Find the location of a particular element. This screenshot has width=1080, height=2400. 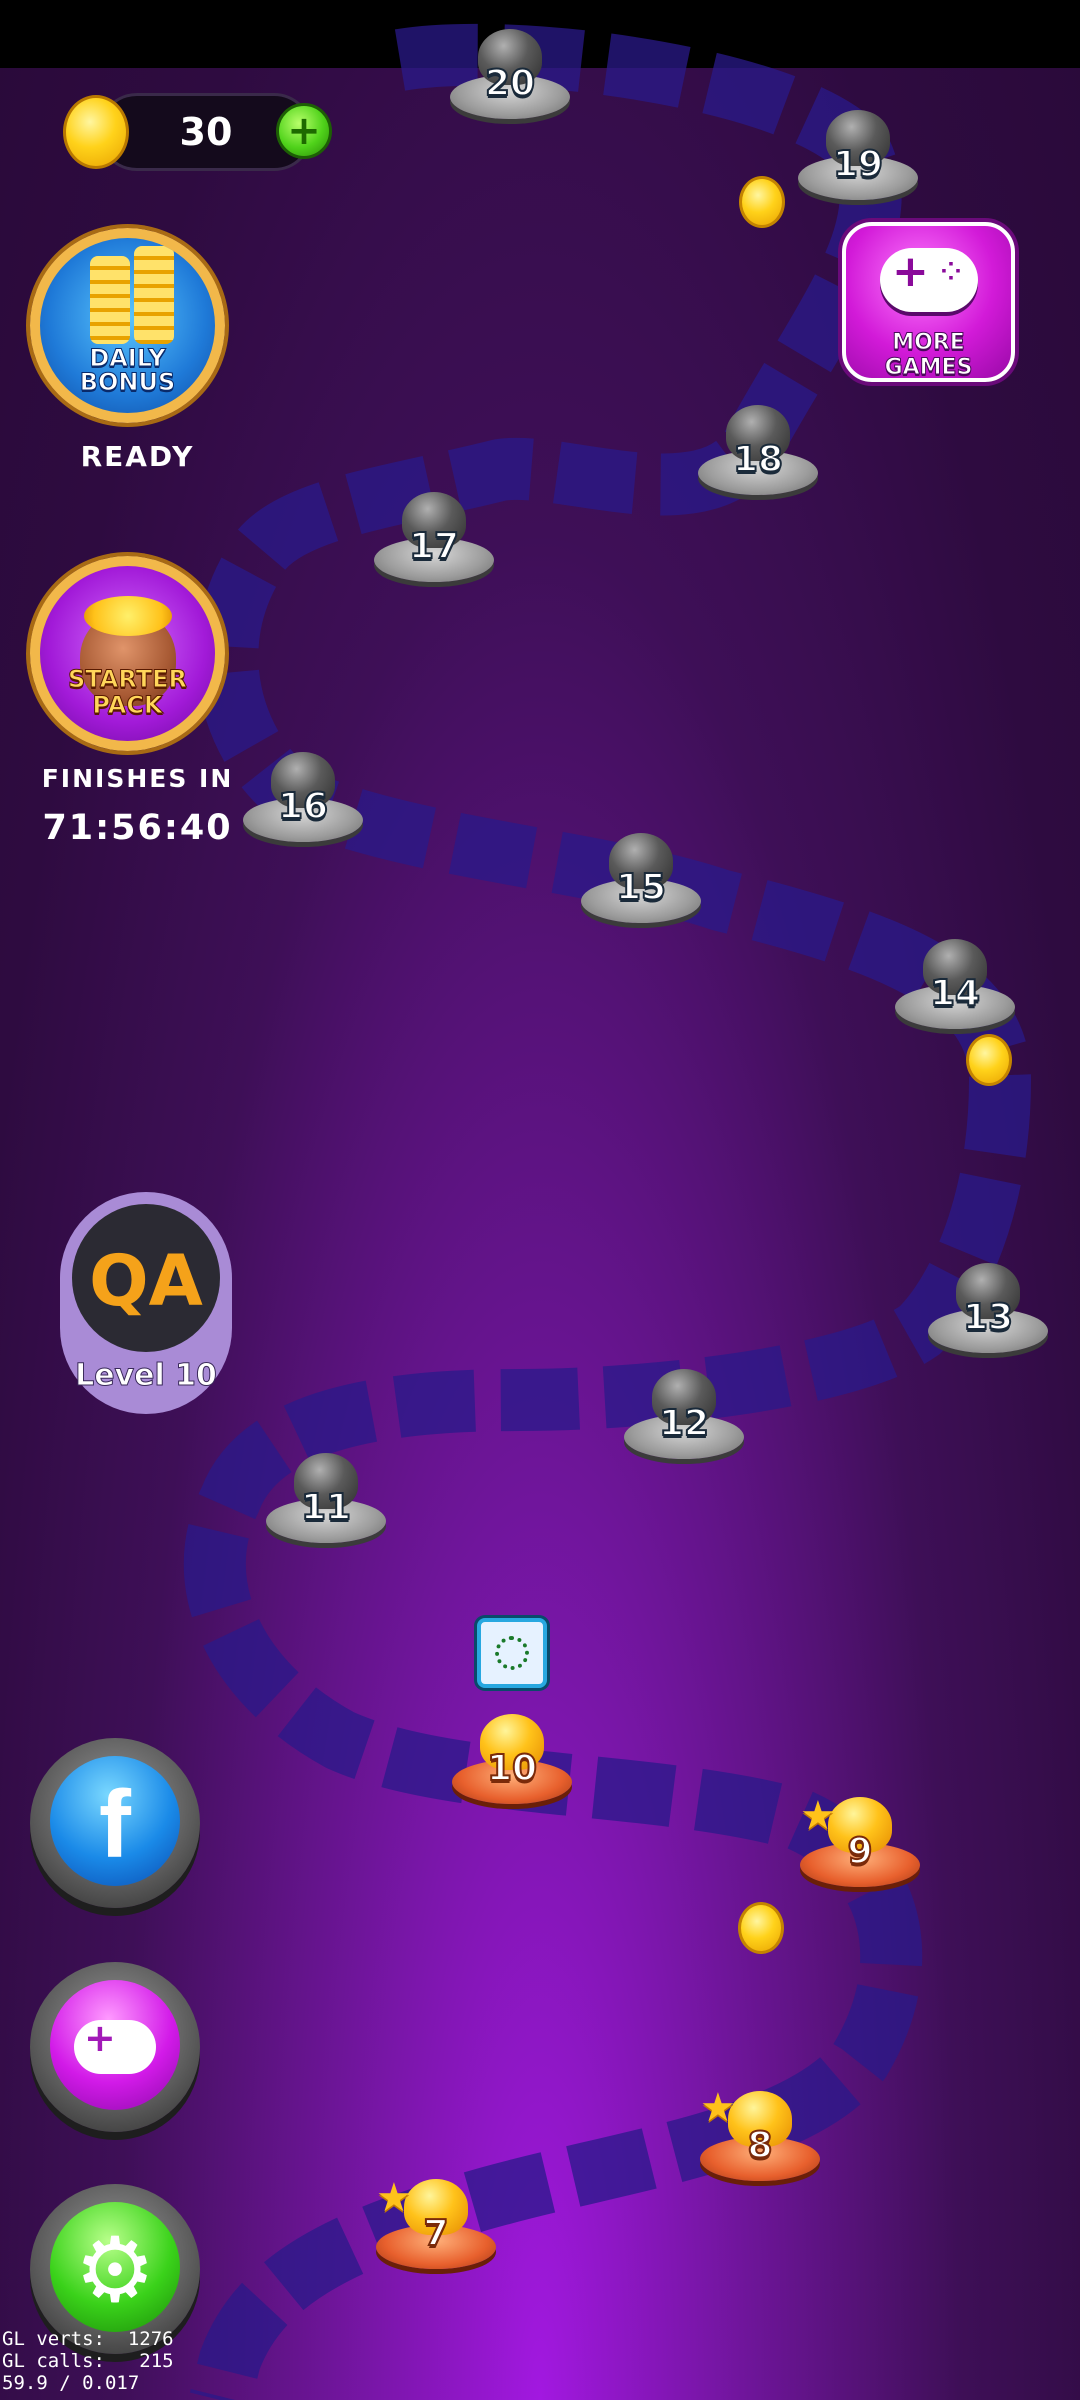

level-node-12: 12 is located at coordinates (684, 1412).